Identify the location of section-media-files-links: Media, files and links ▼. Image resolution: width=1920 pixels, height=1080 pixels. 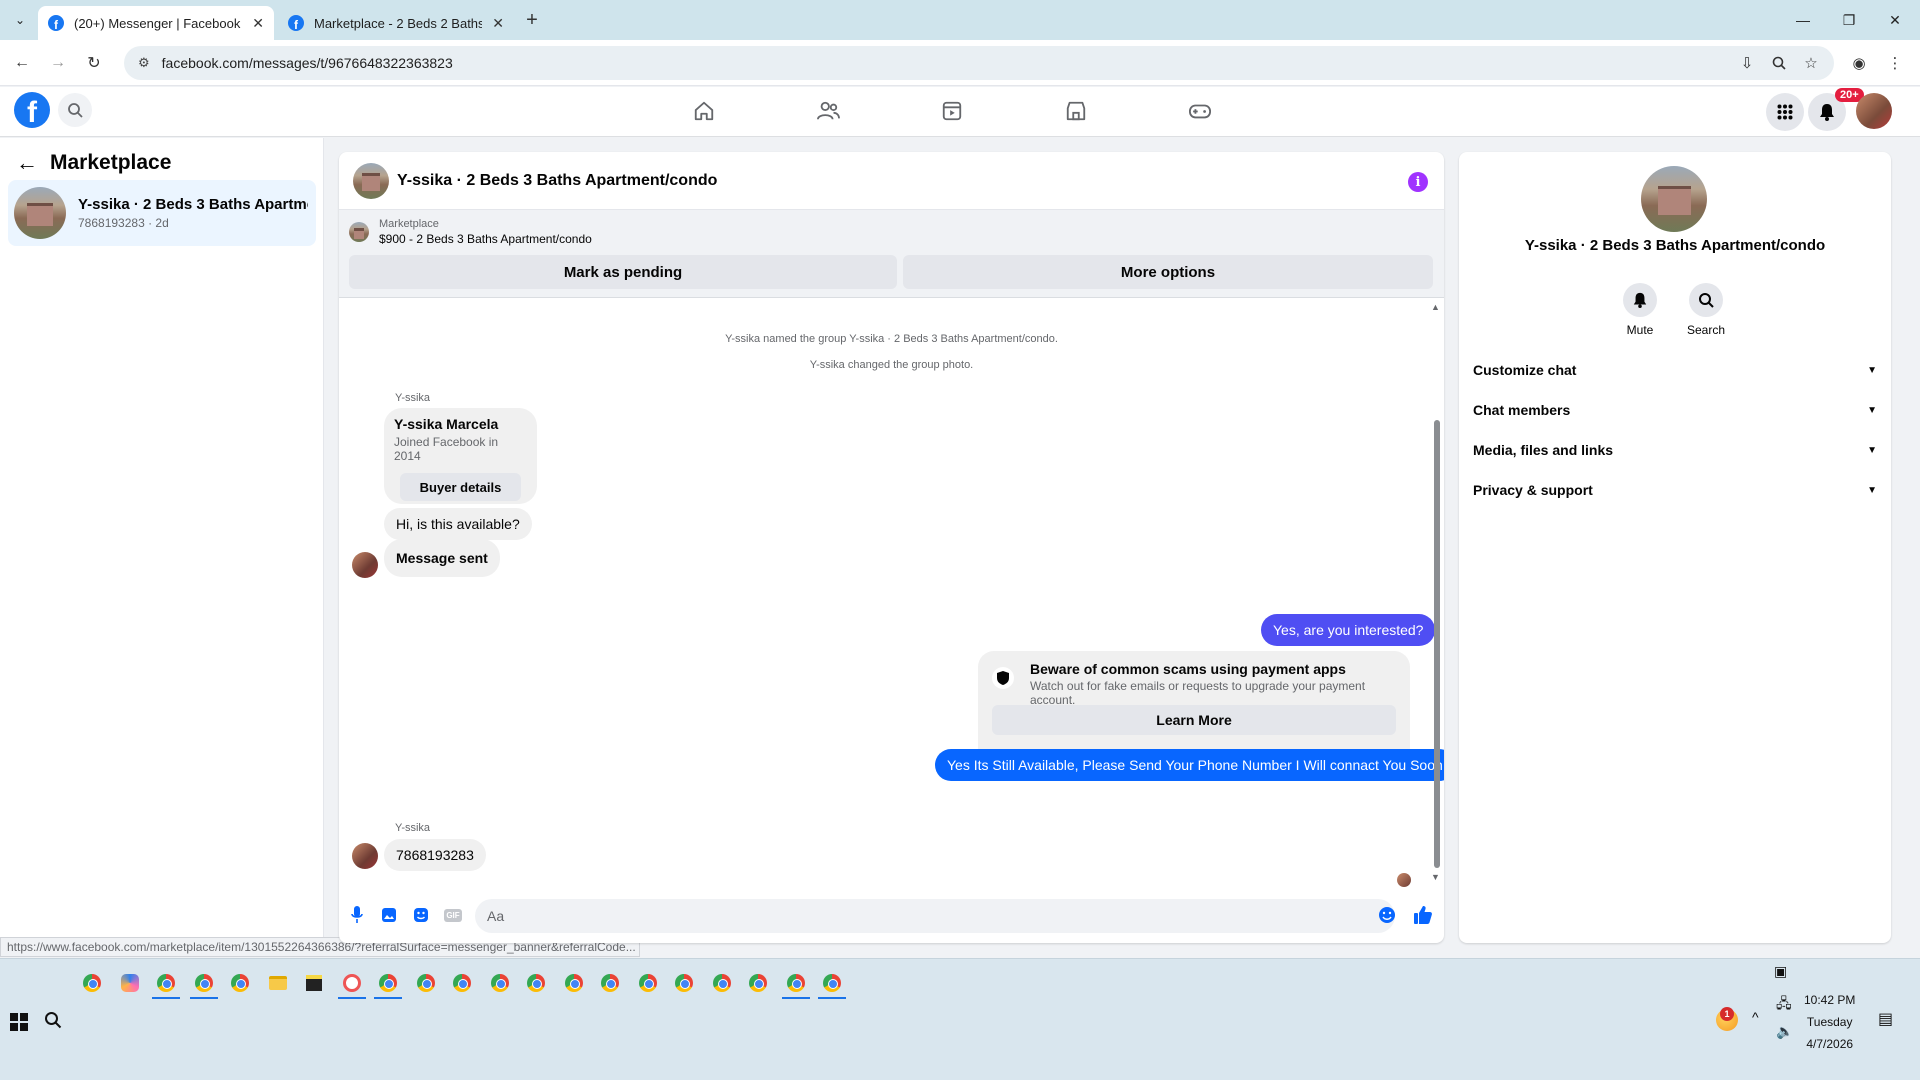
(1675, 450).